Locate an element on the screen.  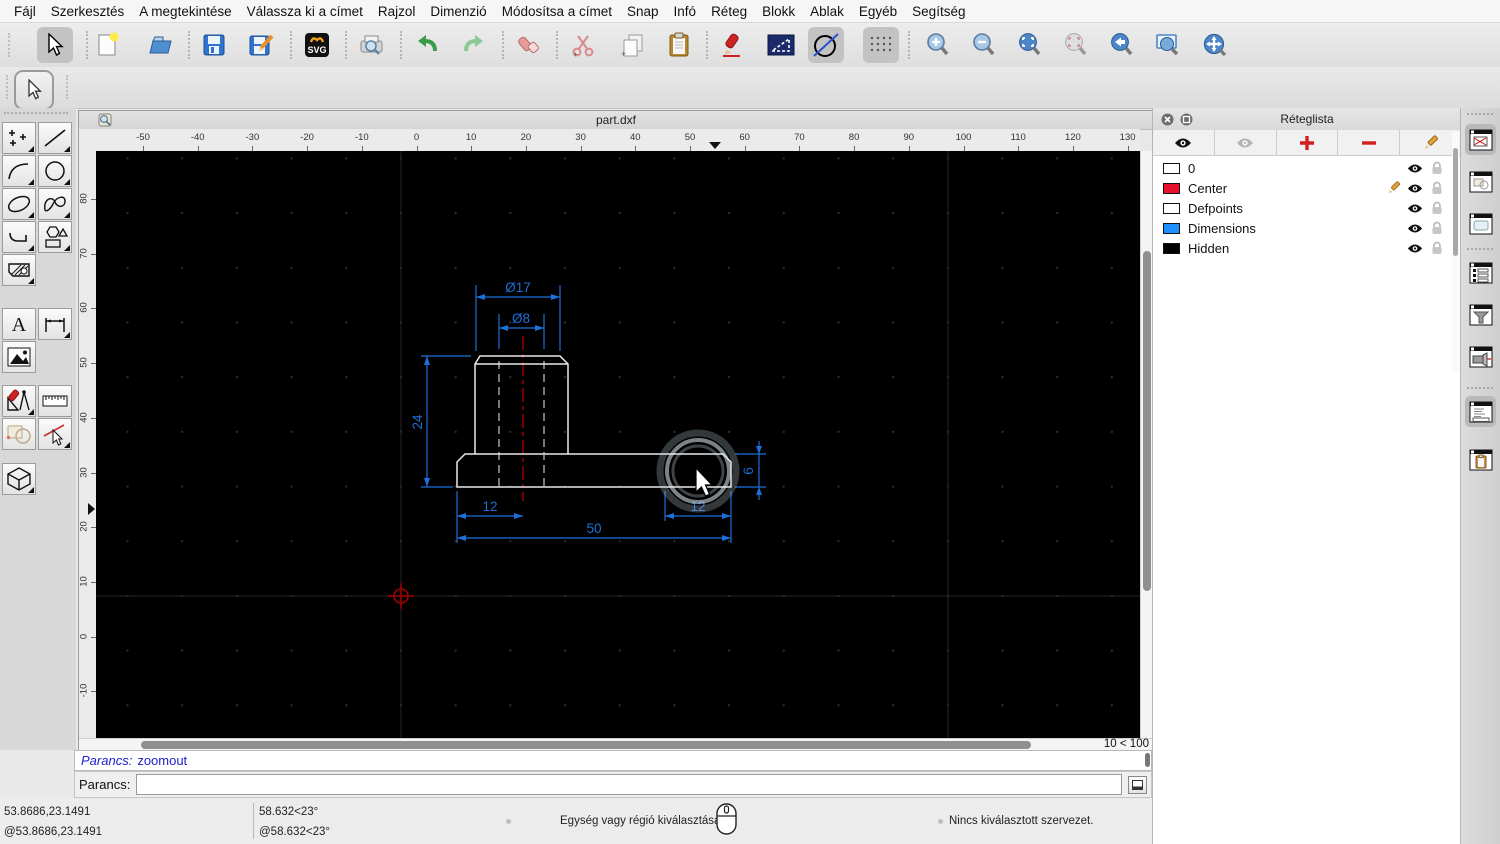
save-as-button is located at coordinates (262, 45).